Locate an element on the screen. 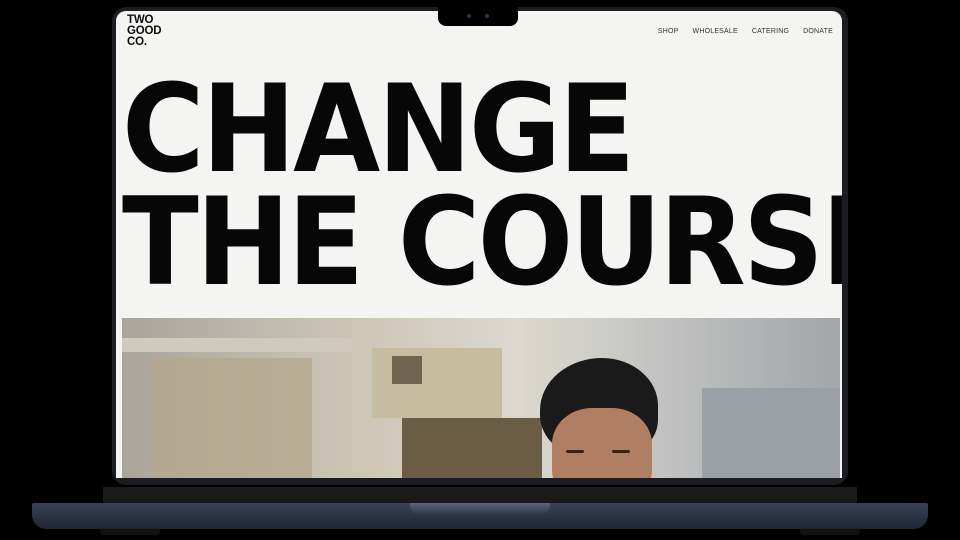  shelf is located at coordinates (237, 345).